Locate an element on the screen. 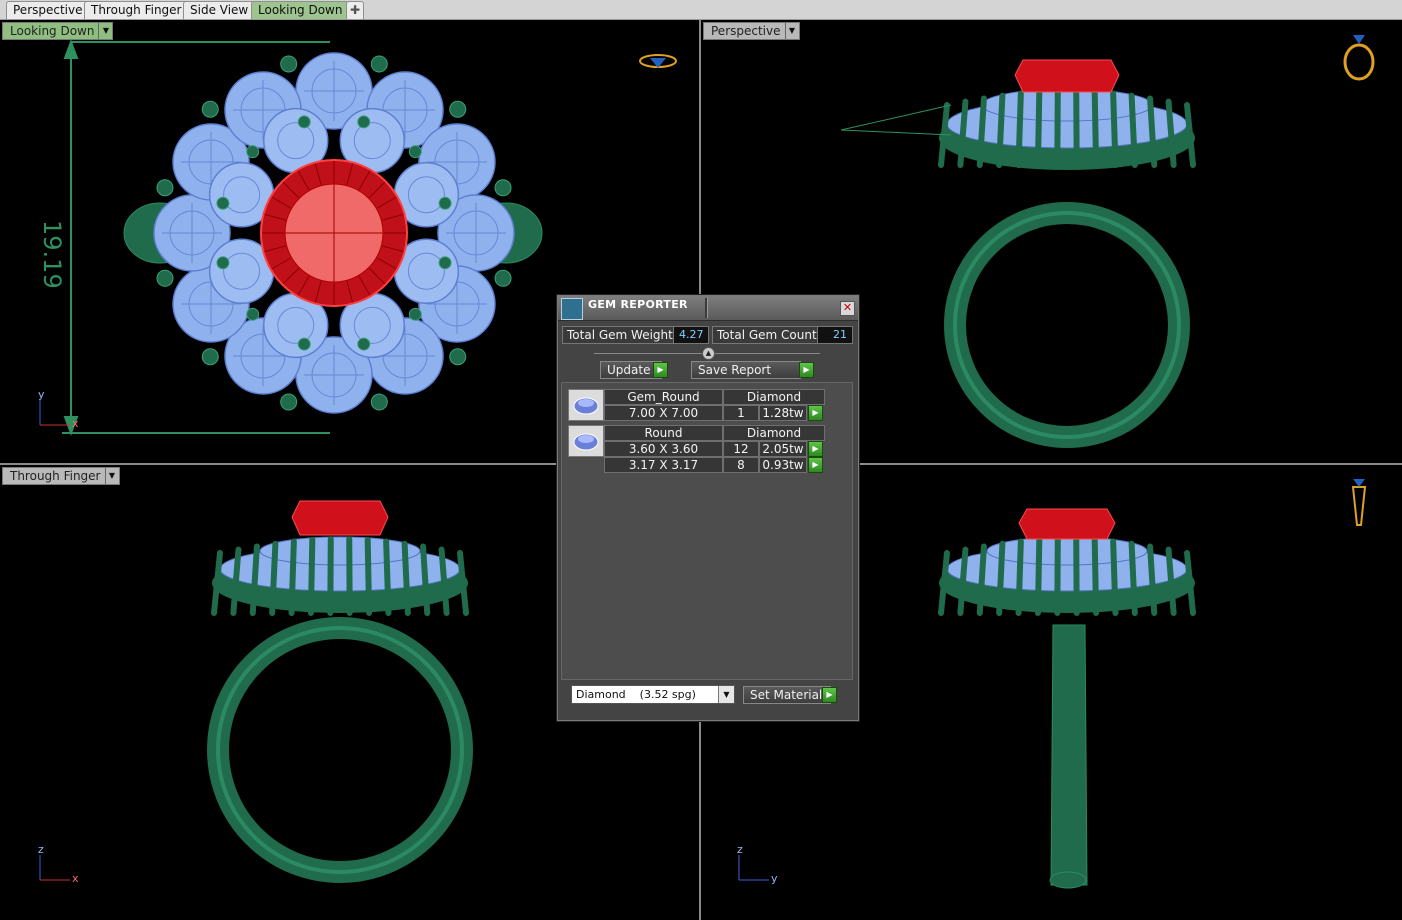 The image size is (1402, 920). gem-count-cell: 12 is located at coordinates (741, 449).